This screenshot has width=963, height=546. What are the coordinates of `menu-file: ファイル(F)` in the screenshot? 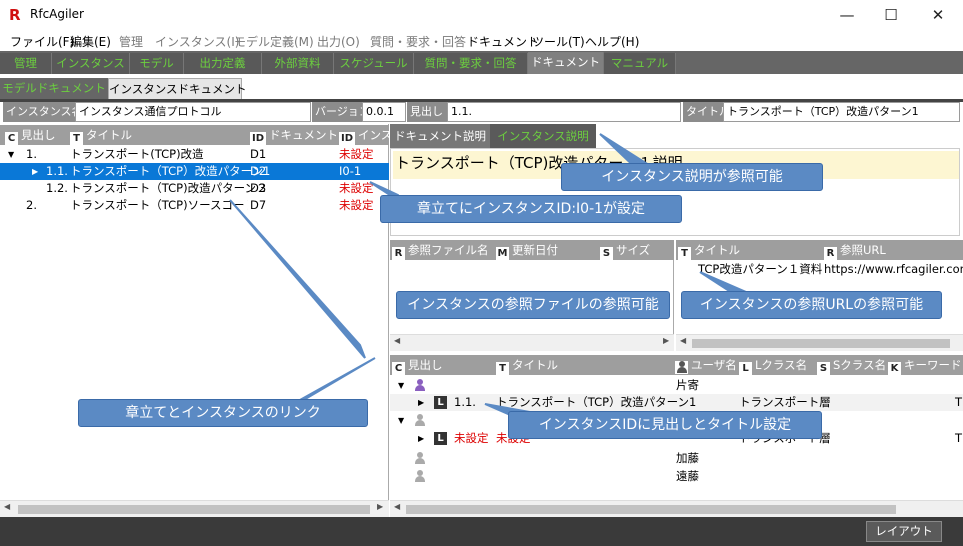 It's located at (42, 41).